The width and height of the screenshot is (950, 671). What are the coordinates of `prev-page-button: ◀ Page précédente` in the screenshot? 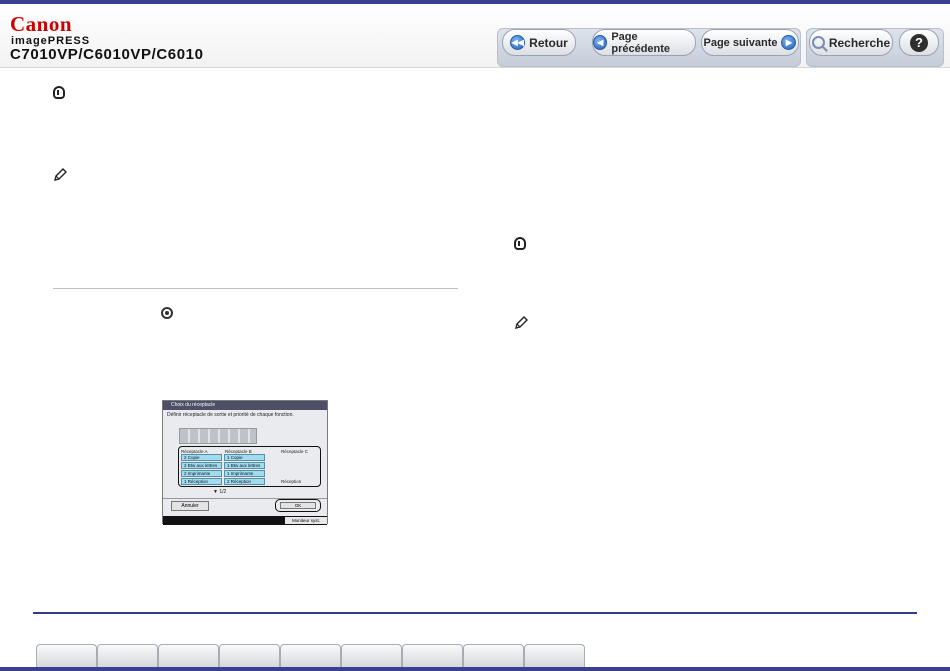 It's located at (644, 42).